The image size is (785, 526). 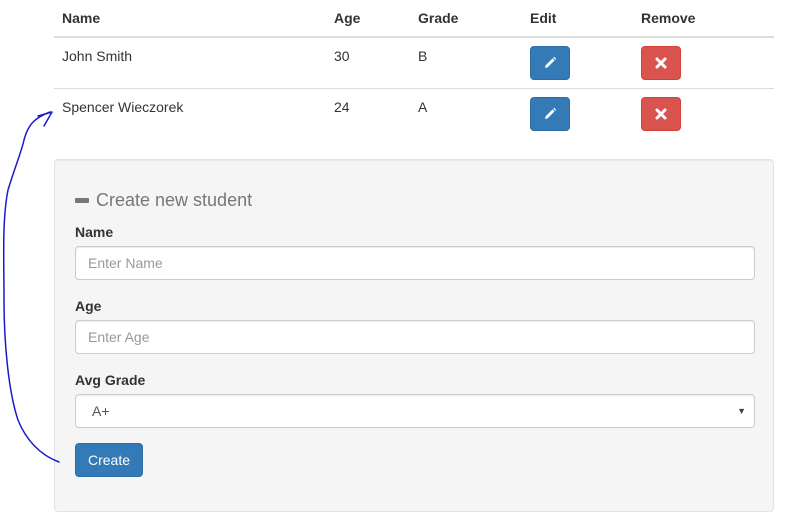 I want to click on grade-select-value: A+, so click(x=101, y=411).